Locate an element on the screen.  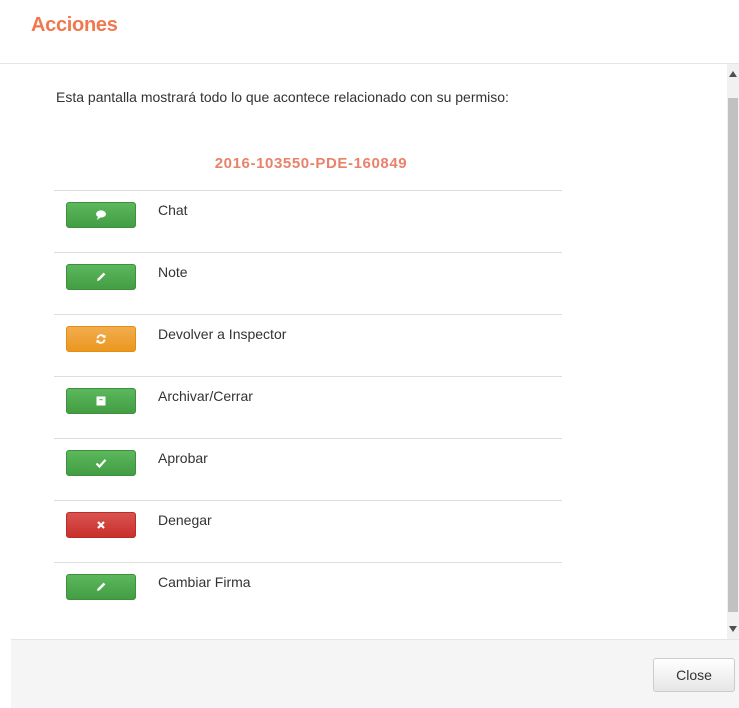
archive-icon is located at coordinates (101, 401).